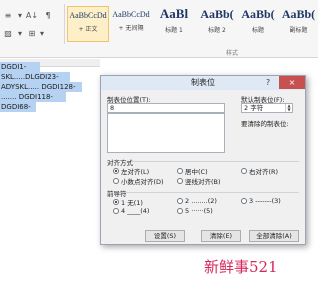  Describe the element at coordinates (132, 203) in the screenshot. I see `option-label: 1 无(1)` at that location.